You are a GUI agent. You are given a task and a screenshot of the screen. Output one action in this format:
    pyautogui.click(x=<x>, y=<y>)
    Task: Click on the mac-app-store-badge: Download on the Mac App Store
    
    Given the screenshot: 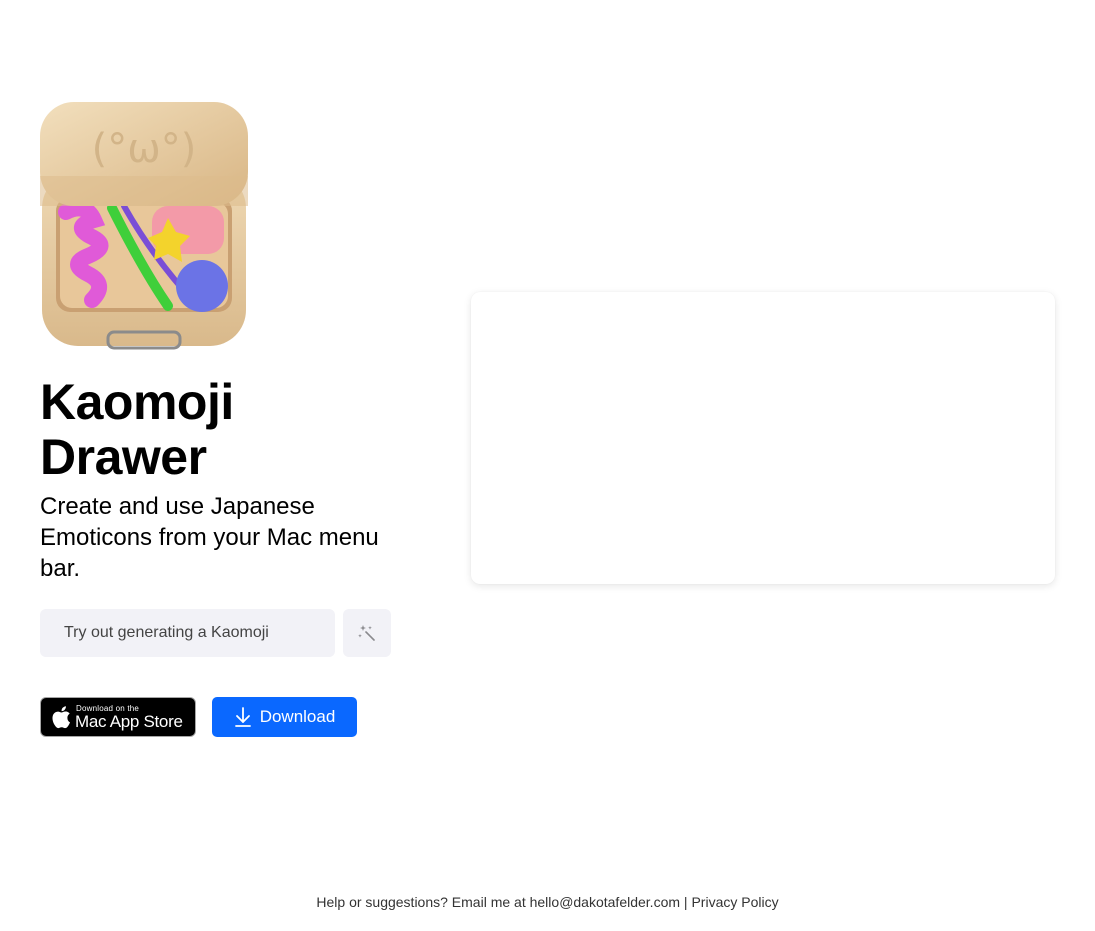 What is the action you would take?
    pyautogui.click(x=118, y=717)
    